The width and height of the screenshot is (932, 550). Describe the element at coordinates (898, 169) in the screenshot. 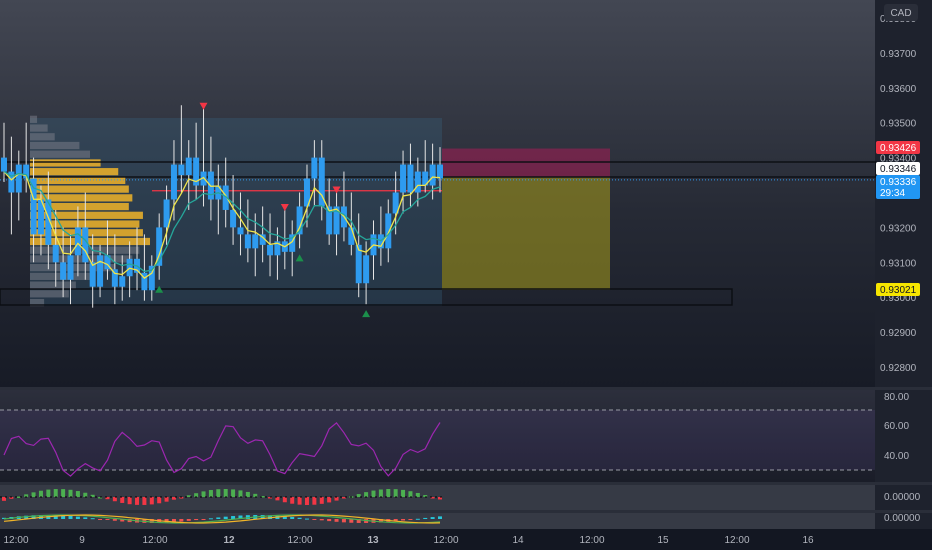

I see `price-tag-label: 0.93346` at that location.